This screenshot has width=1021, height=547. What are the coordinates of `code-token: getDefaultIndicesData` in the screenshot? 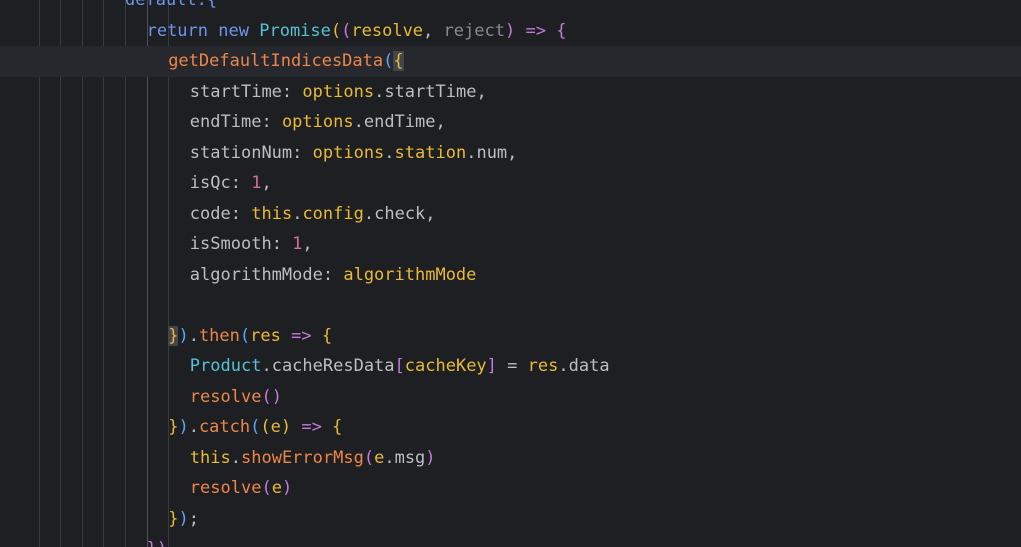 It's located at (276, 61).